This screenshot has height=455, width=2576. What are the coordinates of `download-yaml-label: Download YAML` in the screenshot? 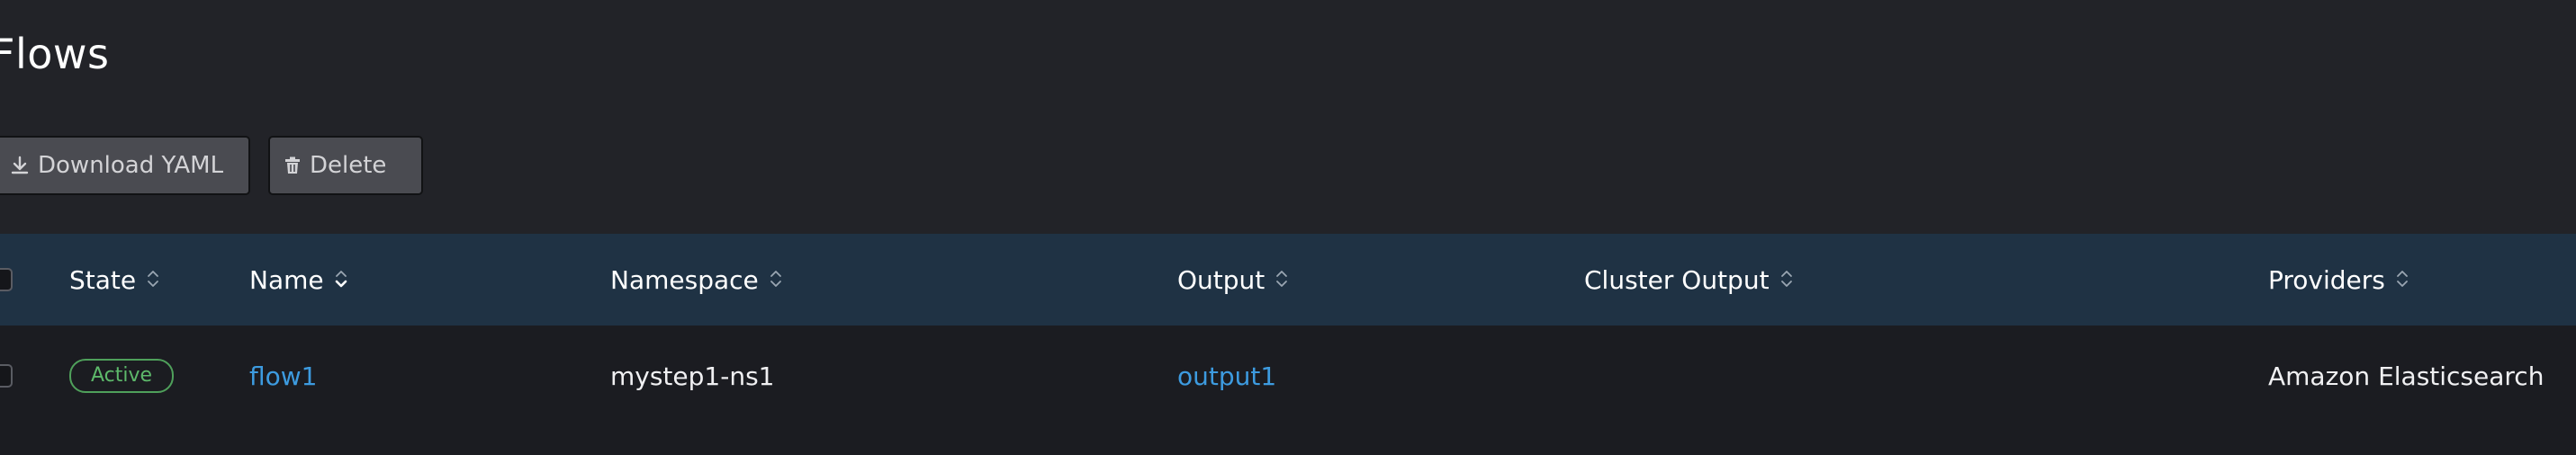 It's located at (131, 165).